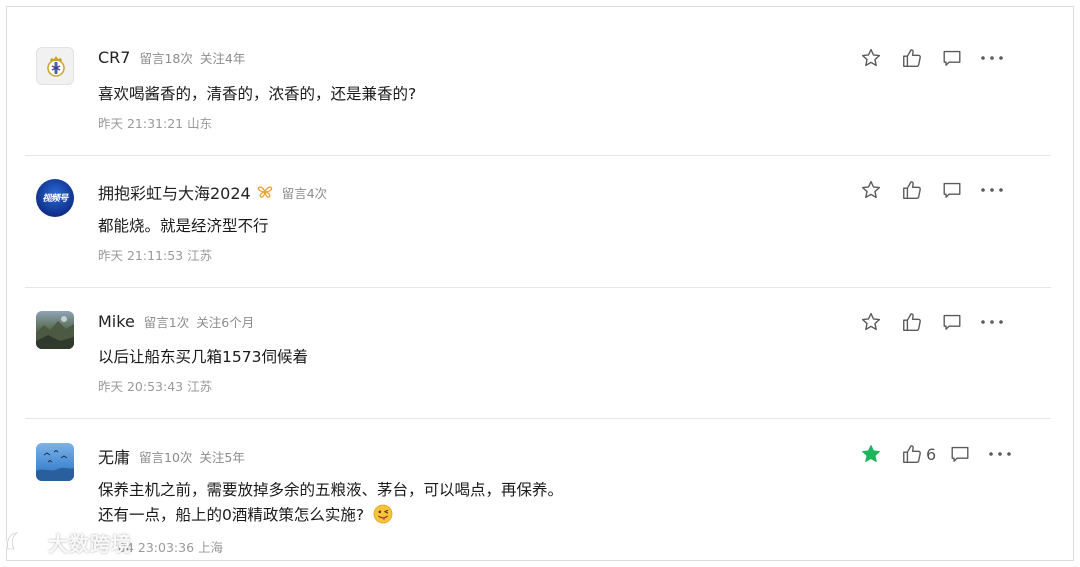 The height and width of the screenshot is (567, 1080). I want to click on comment-actions: 6, so click(936, 454).